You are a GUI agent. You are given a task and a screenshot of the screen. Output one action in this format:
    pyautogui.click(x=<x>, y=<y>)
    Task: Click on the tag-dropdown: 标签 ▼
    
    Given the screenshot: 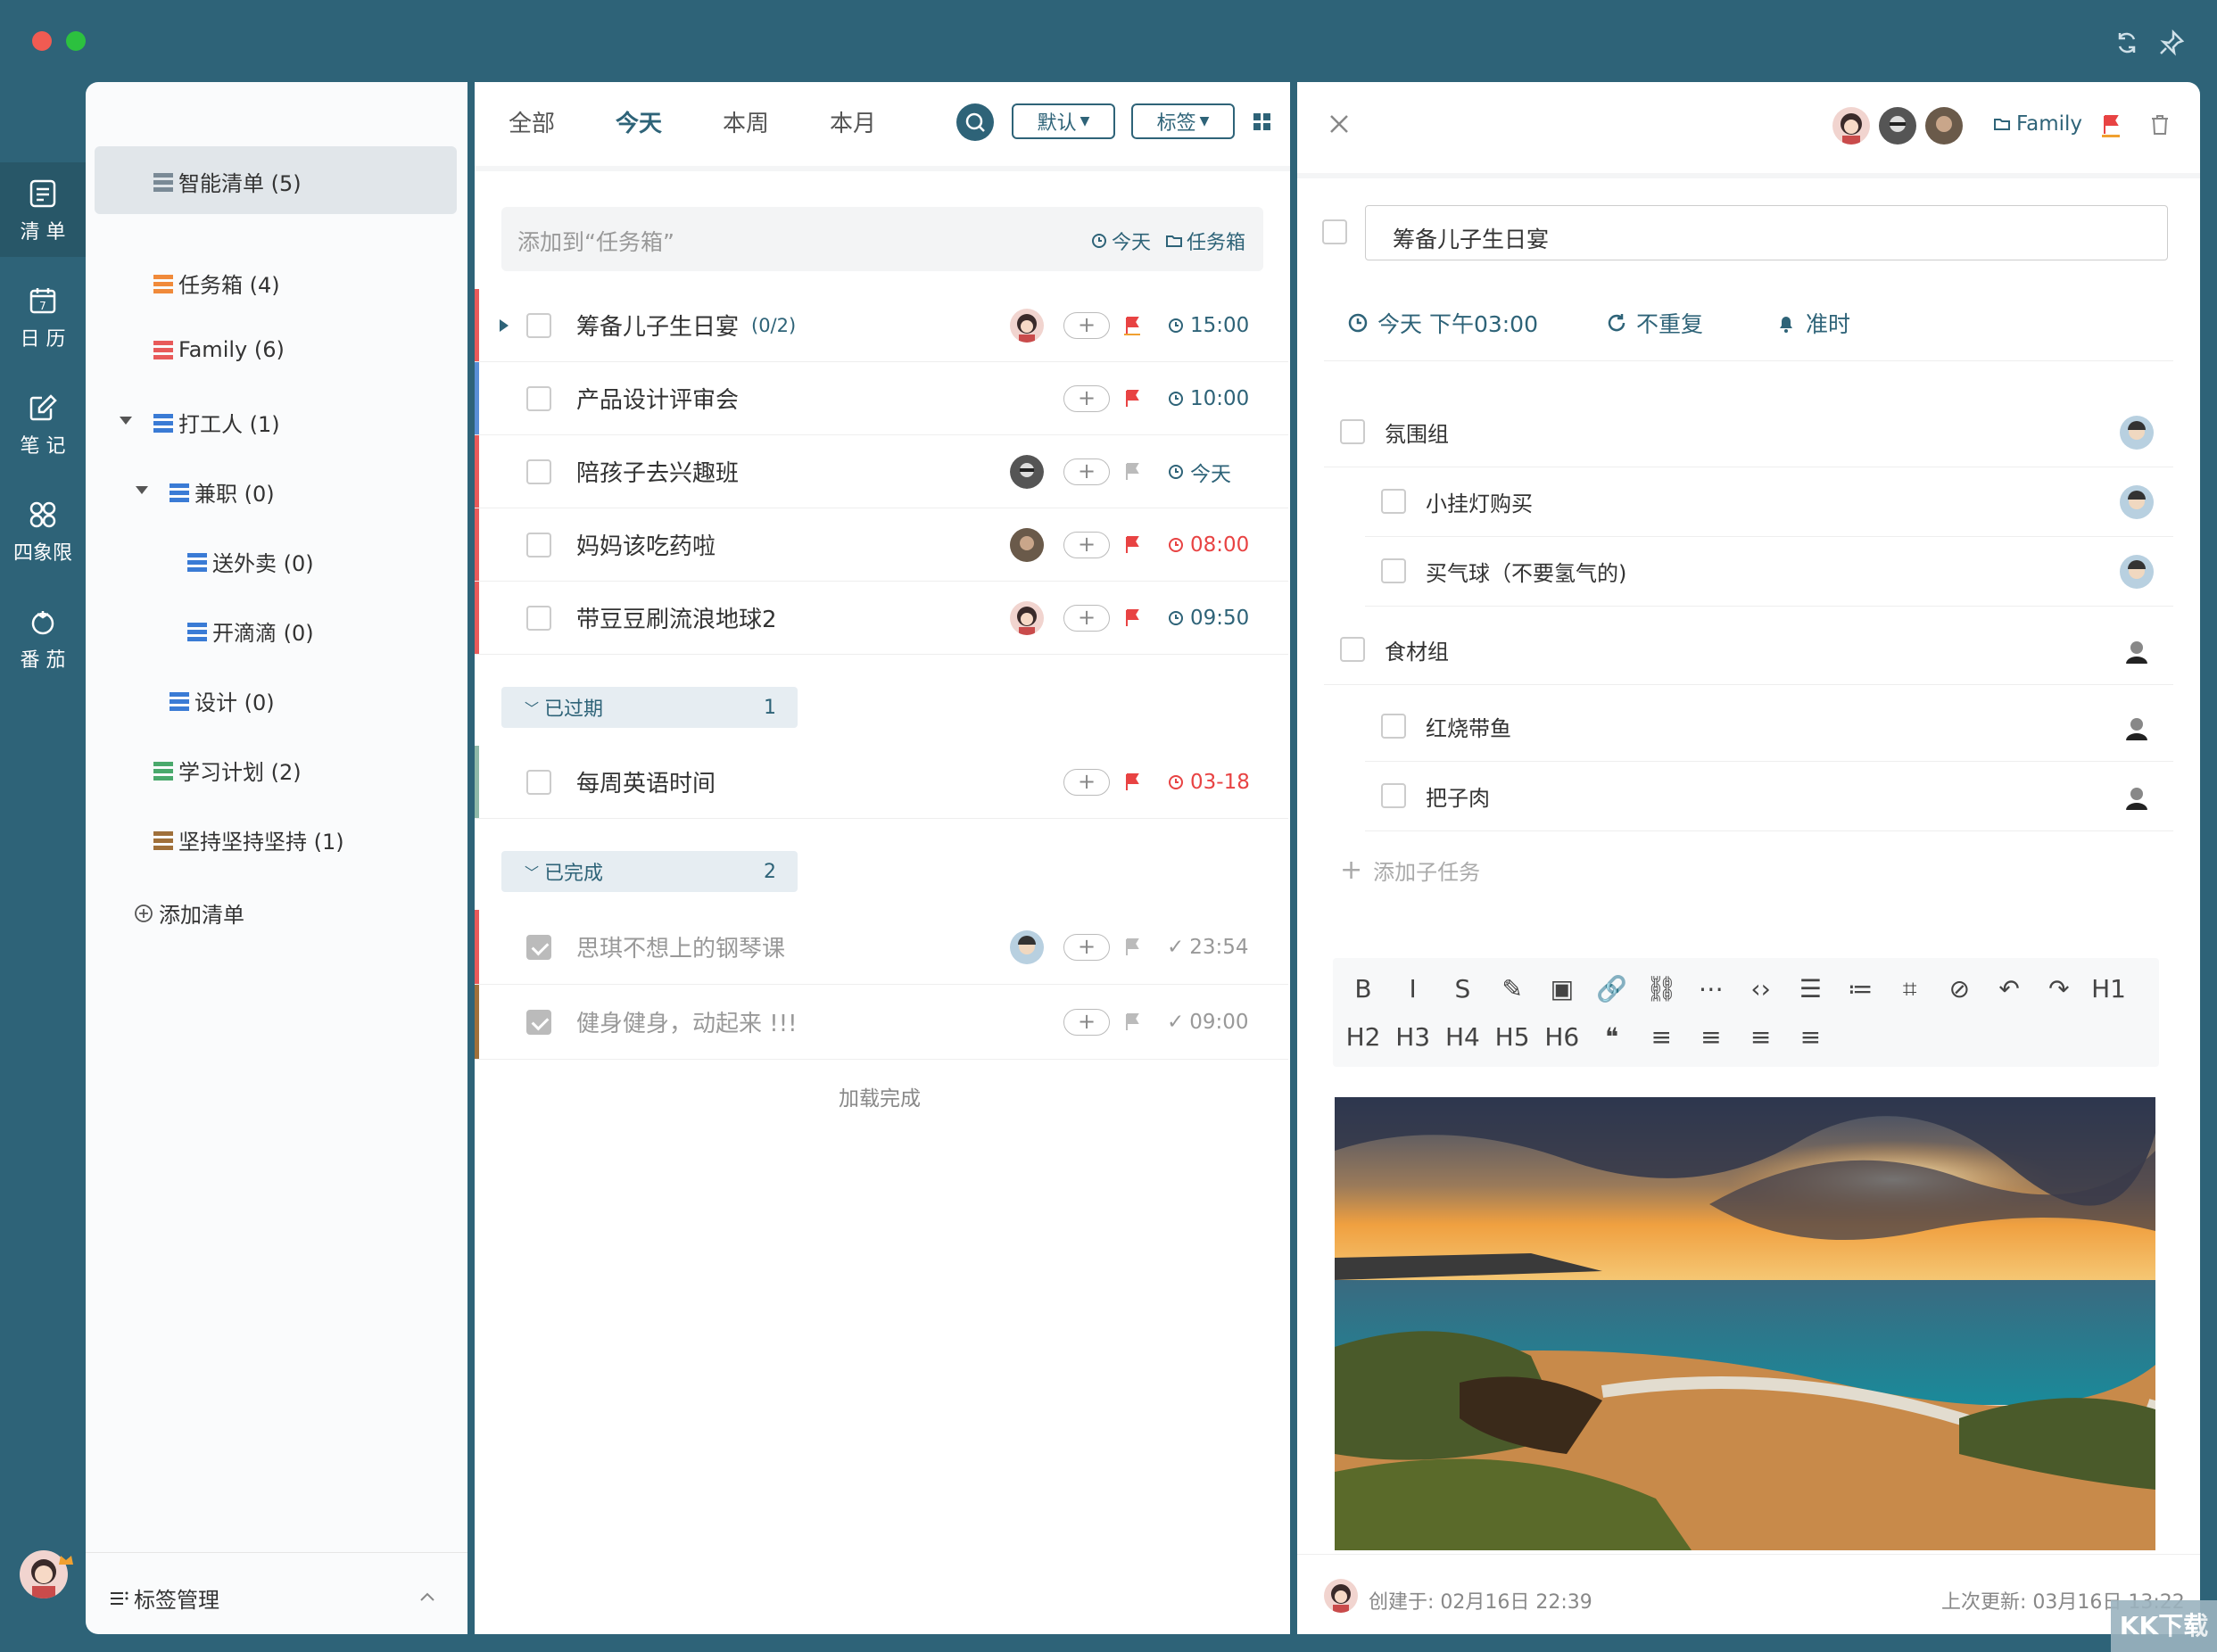 What is the action you would take?
    pyautogui.click(x=1183, y=121)
    